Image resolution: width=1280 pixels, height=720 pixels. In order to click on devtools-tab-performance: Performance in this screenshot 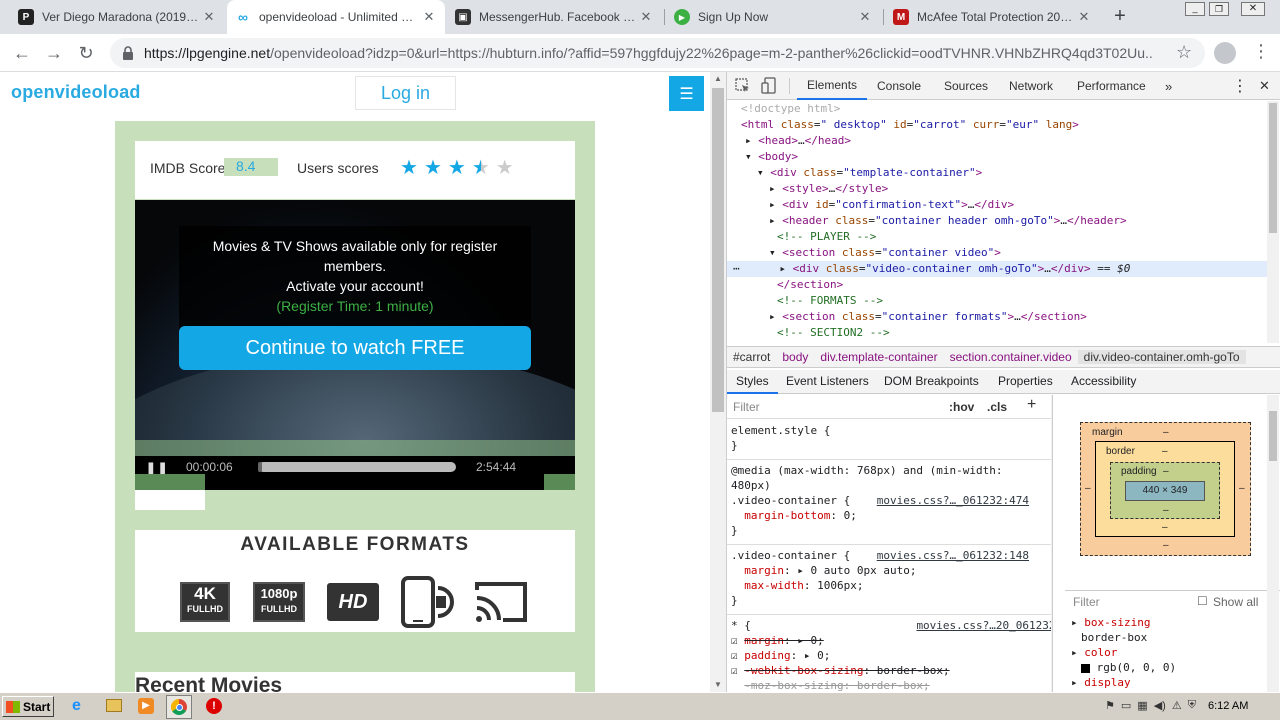, I will do `click(1111, 86)`.